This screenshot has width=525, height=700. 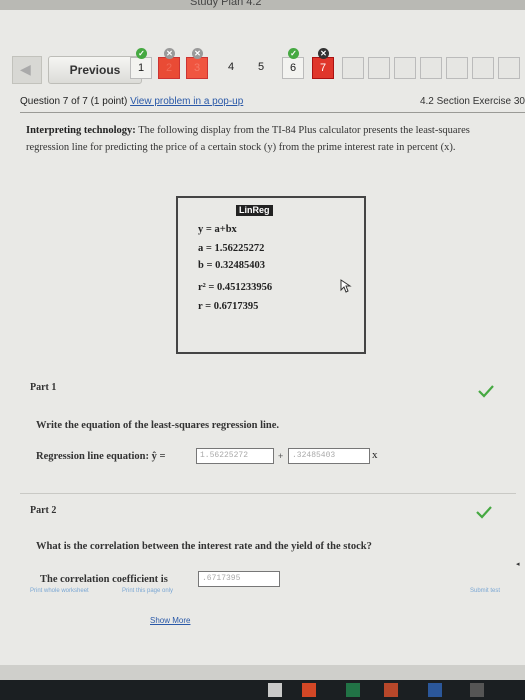 What do you see at coordinates (81, 130) in the screenshot?
I see `prompt-lead: Interpreting technology:` at bounding box center [81, 130].